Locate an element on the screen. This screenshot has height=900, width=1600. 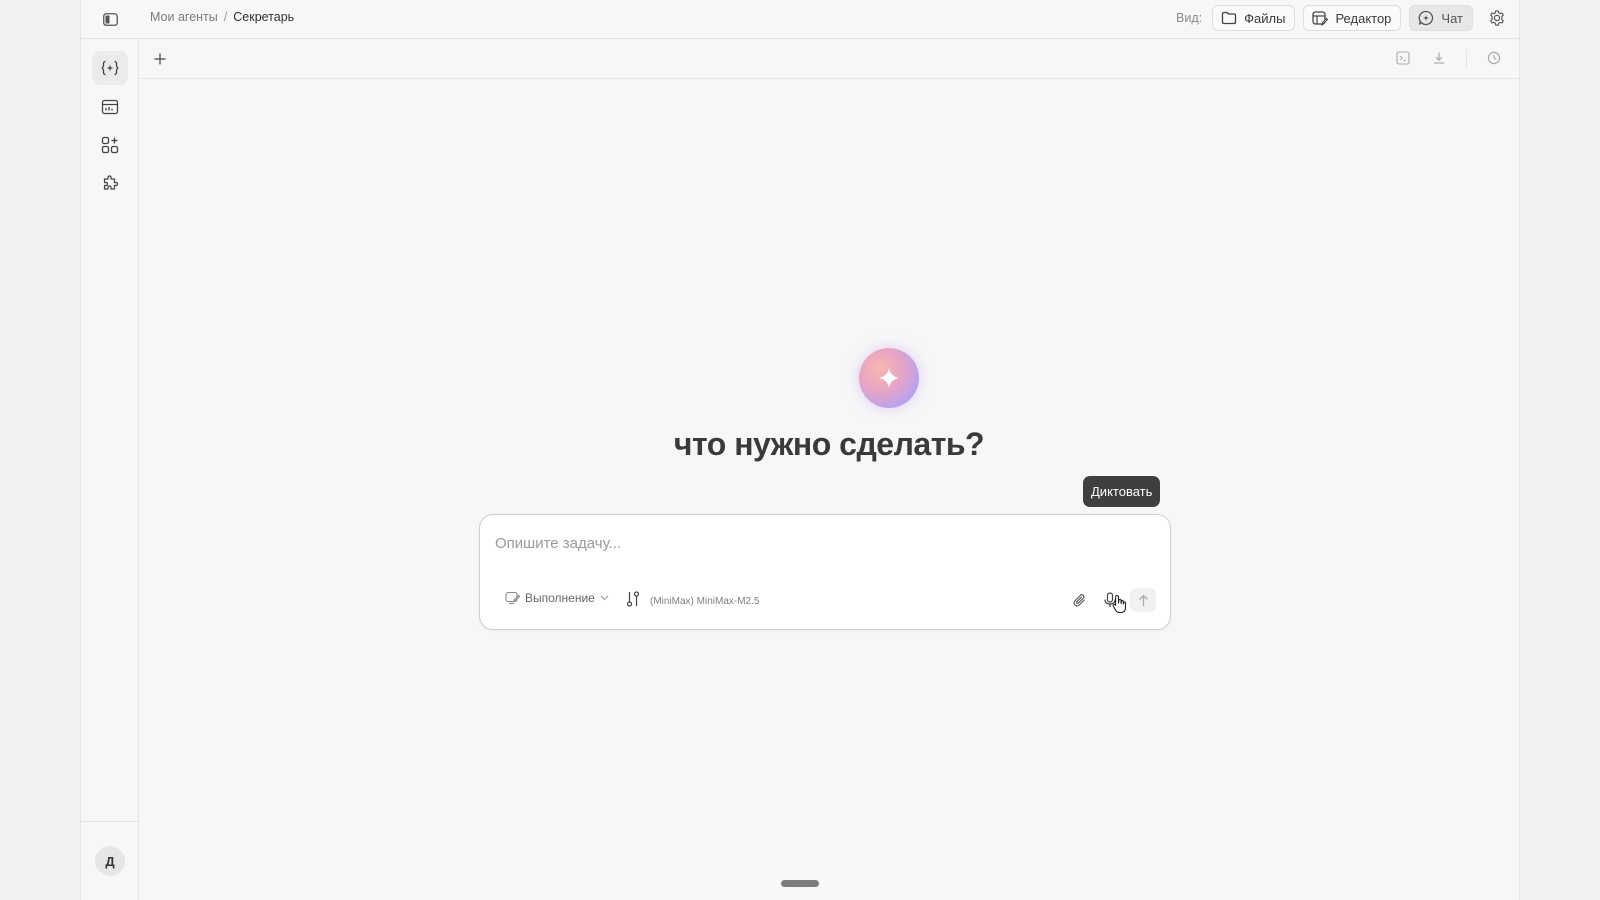
paperclip-icon is located at coordinates (1078, 600).